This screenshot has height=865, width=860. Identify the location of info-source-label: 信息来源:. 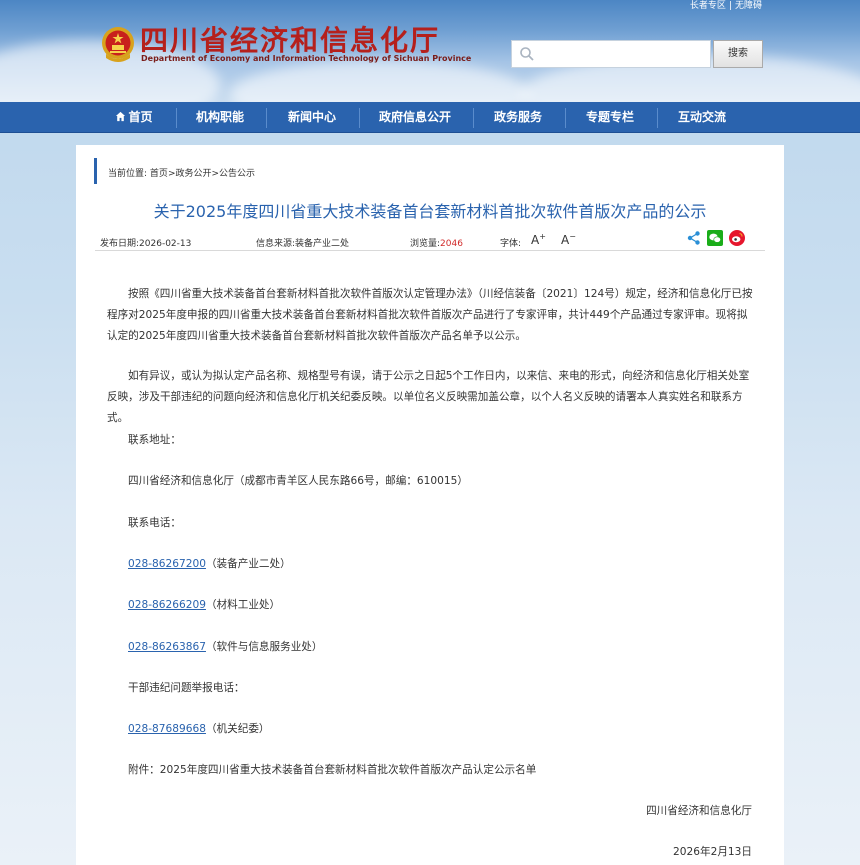
(276, 244).